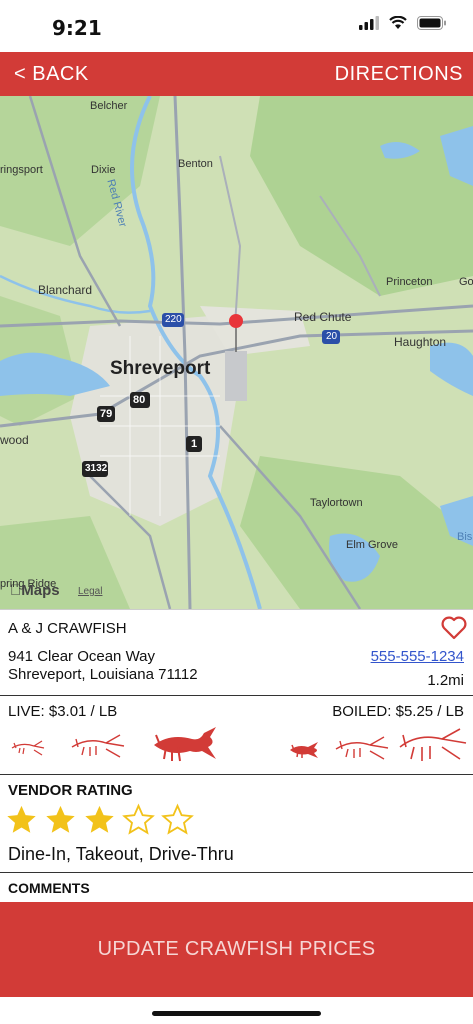 The width and height of the screenshot is (473, 1024). Describe the element at coordinates (431, 23) in the screenshot. I see `battery-icon` at that location.